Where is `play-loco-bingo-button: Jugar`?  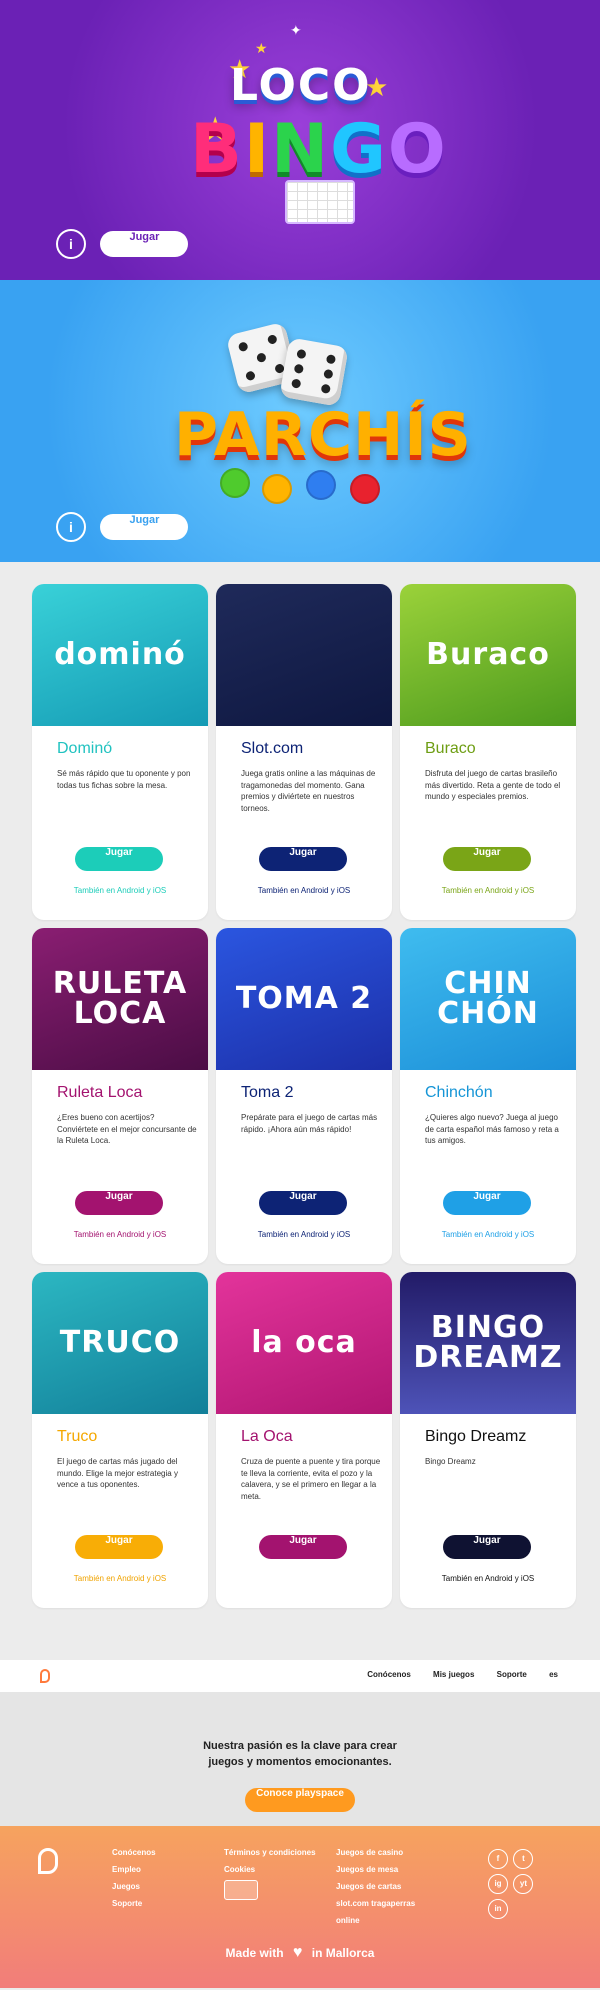
play-loco-bingo-button: Jugar is located at coordinates (144, 244).